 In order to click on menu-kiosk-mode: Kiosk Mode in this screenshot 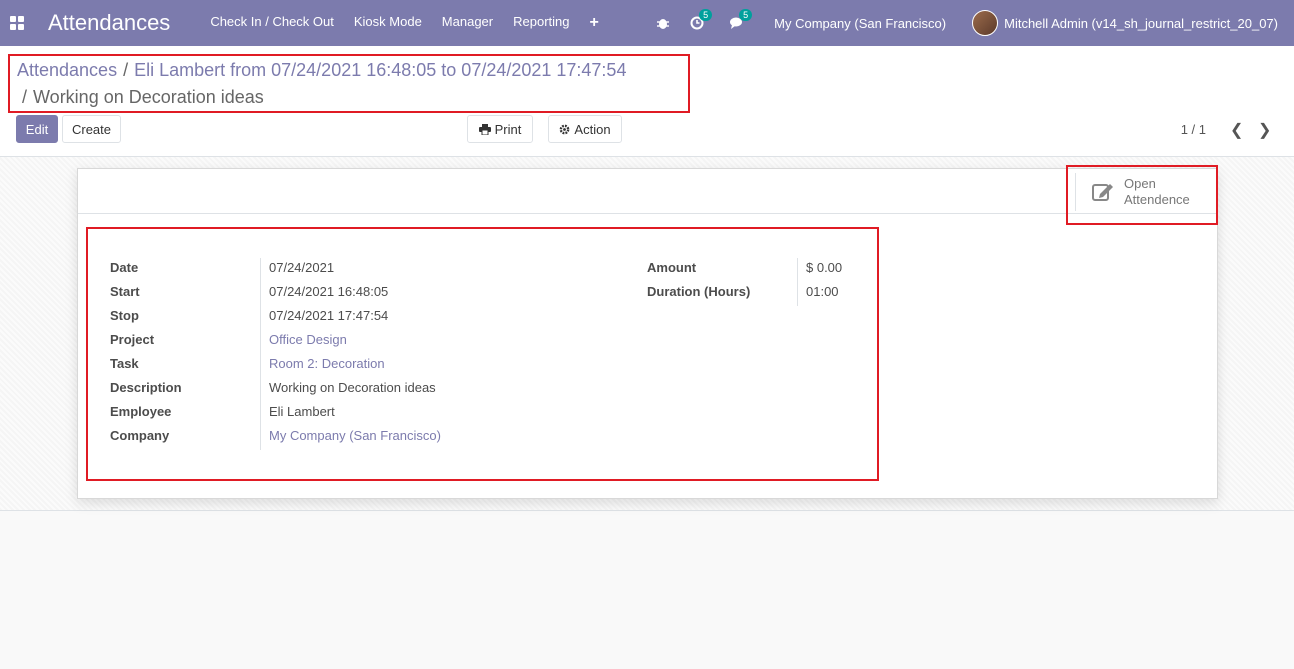, I will do `click(388, 23)`.